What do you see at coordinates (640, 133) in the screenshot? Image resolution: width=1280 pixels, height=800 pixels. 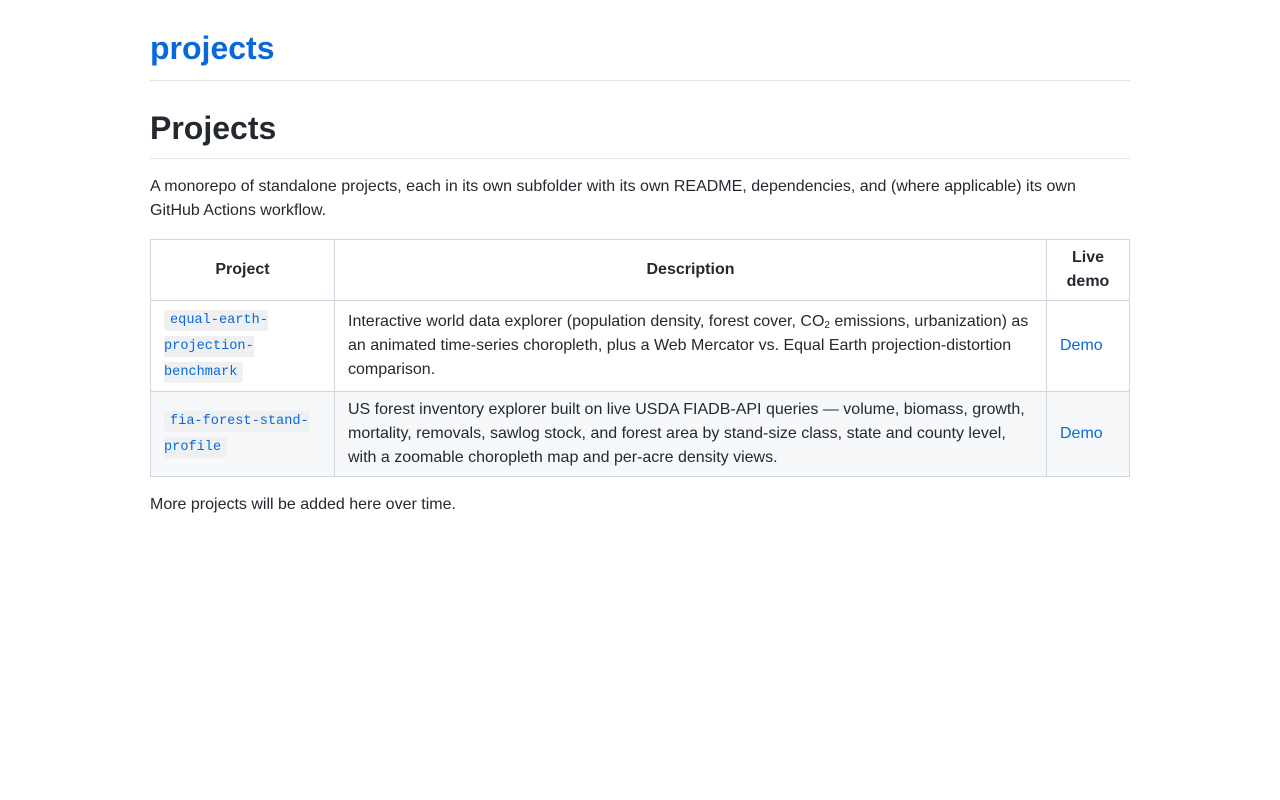 I see `page-heading: Projects` at bounding box center [640, 133].